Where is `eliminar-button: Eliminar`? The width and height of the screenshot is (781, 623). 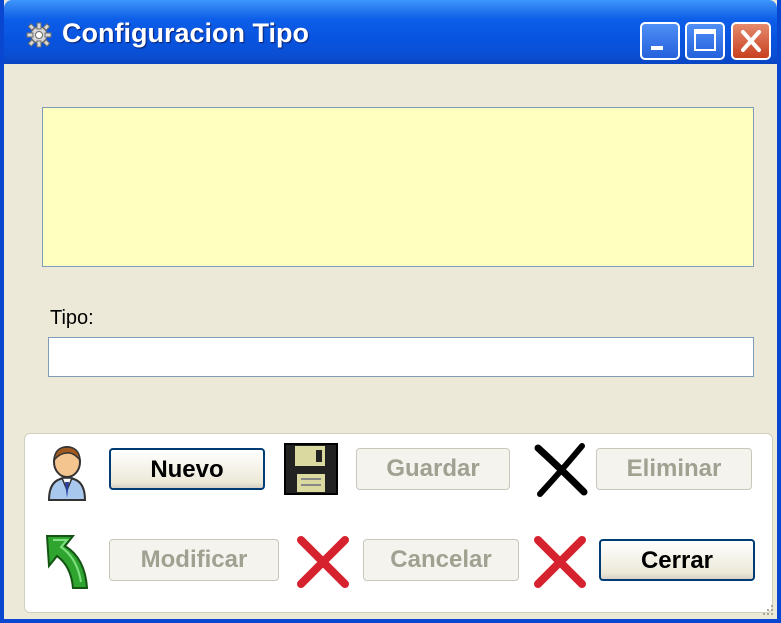 eliminar-button: Eliminar is located at coordinates (674, 469).